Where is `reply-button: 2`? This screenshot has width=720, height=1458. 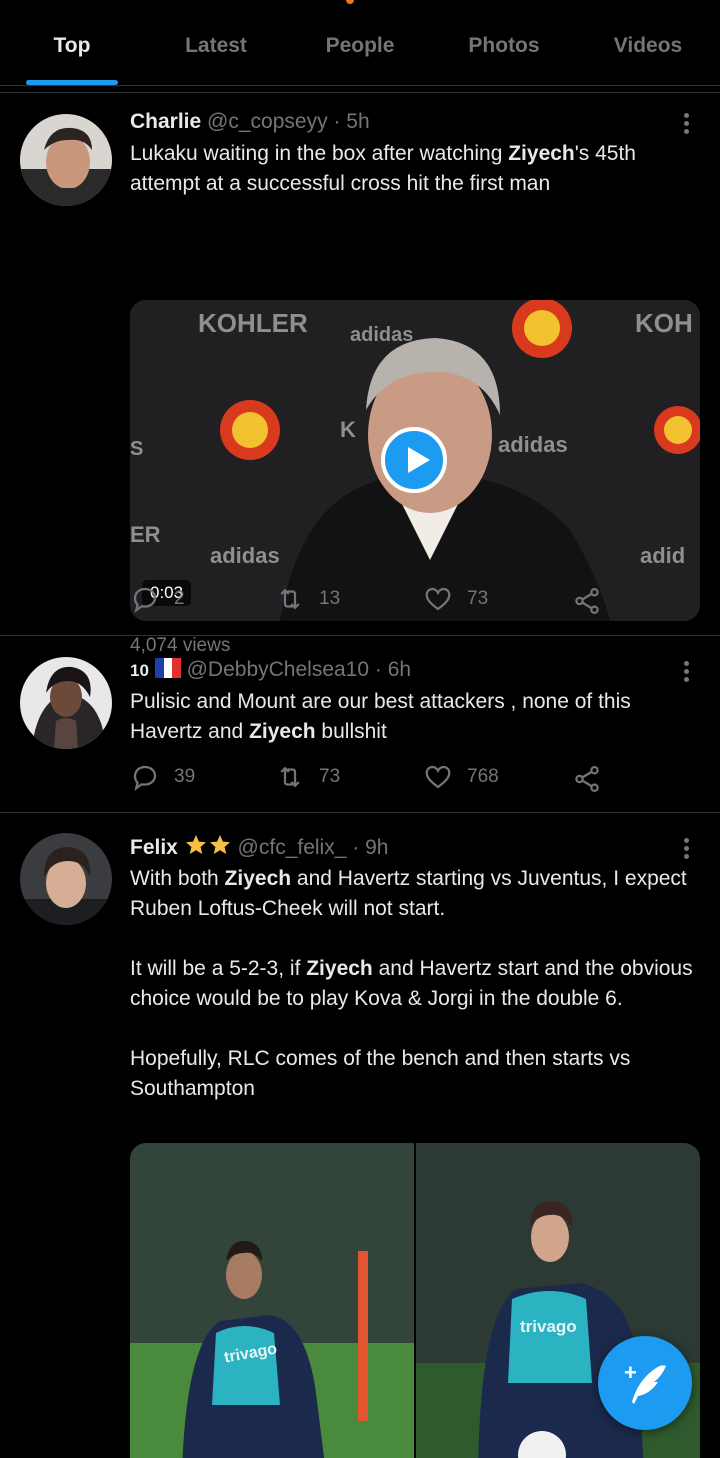 reply-button: 2 is located at coordinates (157, 599).